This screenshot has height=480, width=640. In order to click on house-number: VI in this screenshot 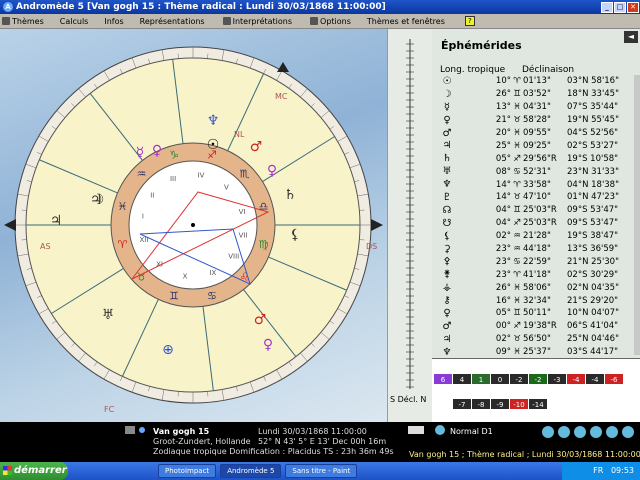, I will do `click(242, 212)`.